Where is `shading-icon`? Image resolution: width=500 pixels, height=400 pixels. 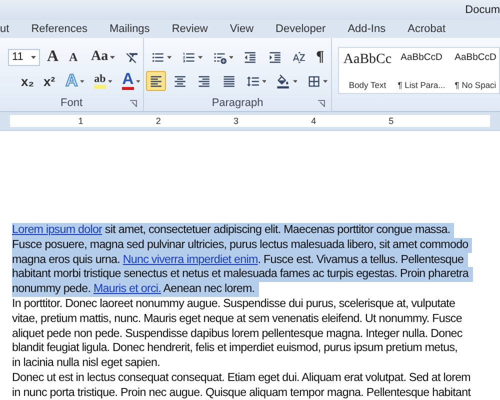
shading-icon is located at coordinates (283, 81).